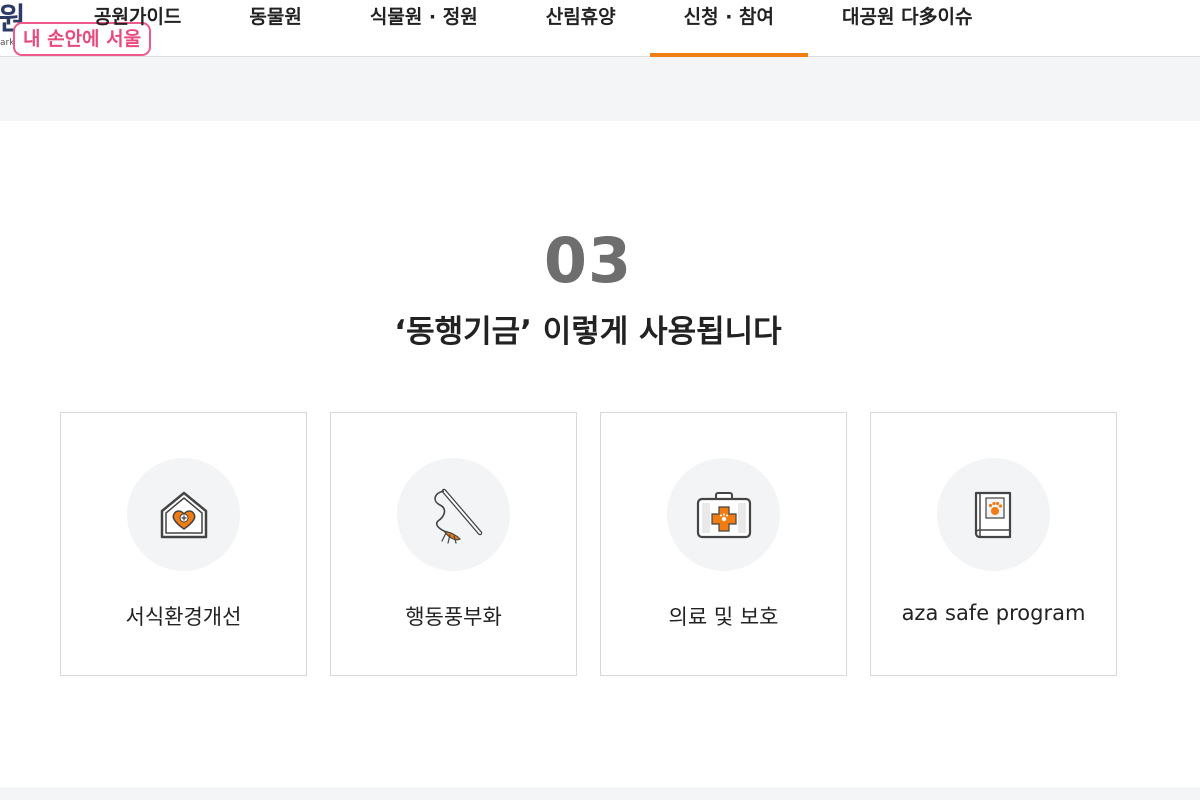 Image resolution: width=1200 pixels, height=800 pixels. I want to click on footer-band, so click(600, 793).